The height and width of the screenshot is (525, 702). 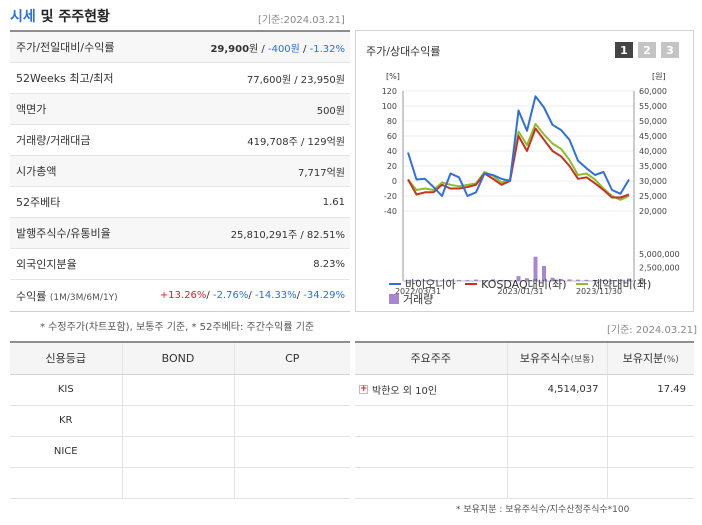 I want to click on quote-label: 52Weeks 최고/최저, so click(x=65, y=78).